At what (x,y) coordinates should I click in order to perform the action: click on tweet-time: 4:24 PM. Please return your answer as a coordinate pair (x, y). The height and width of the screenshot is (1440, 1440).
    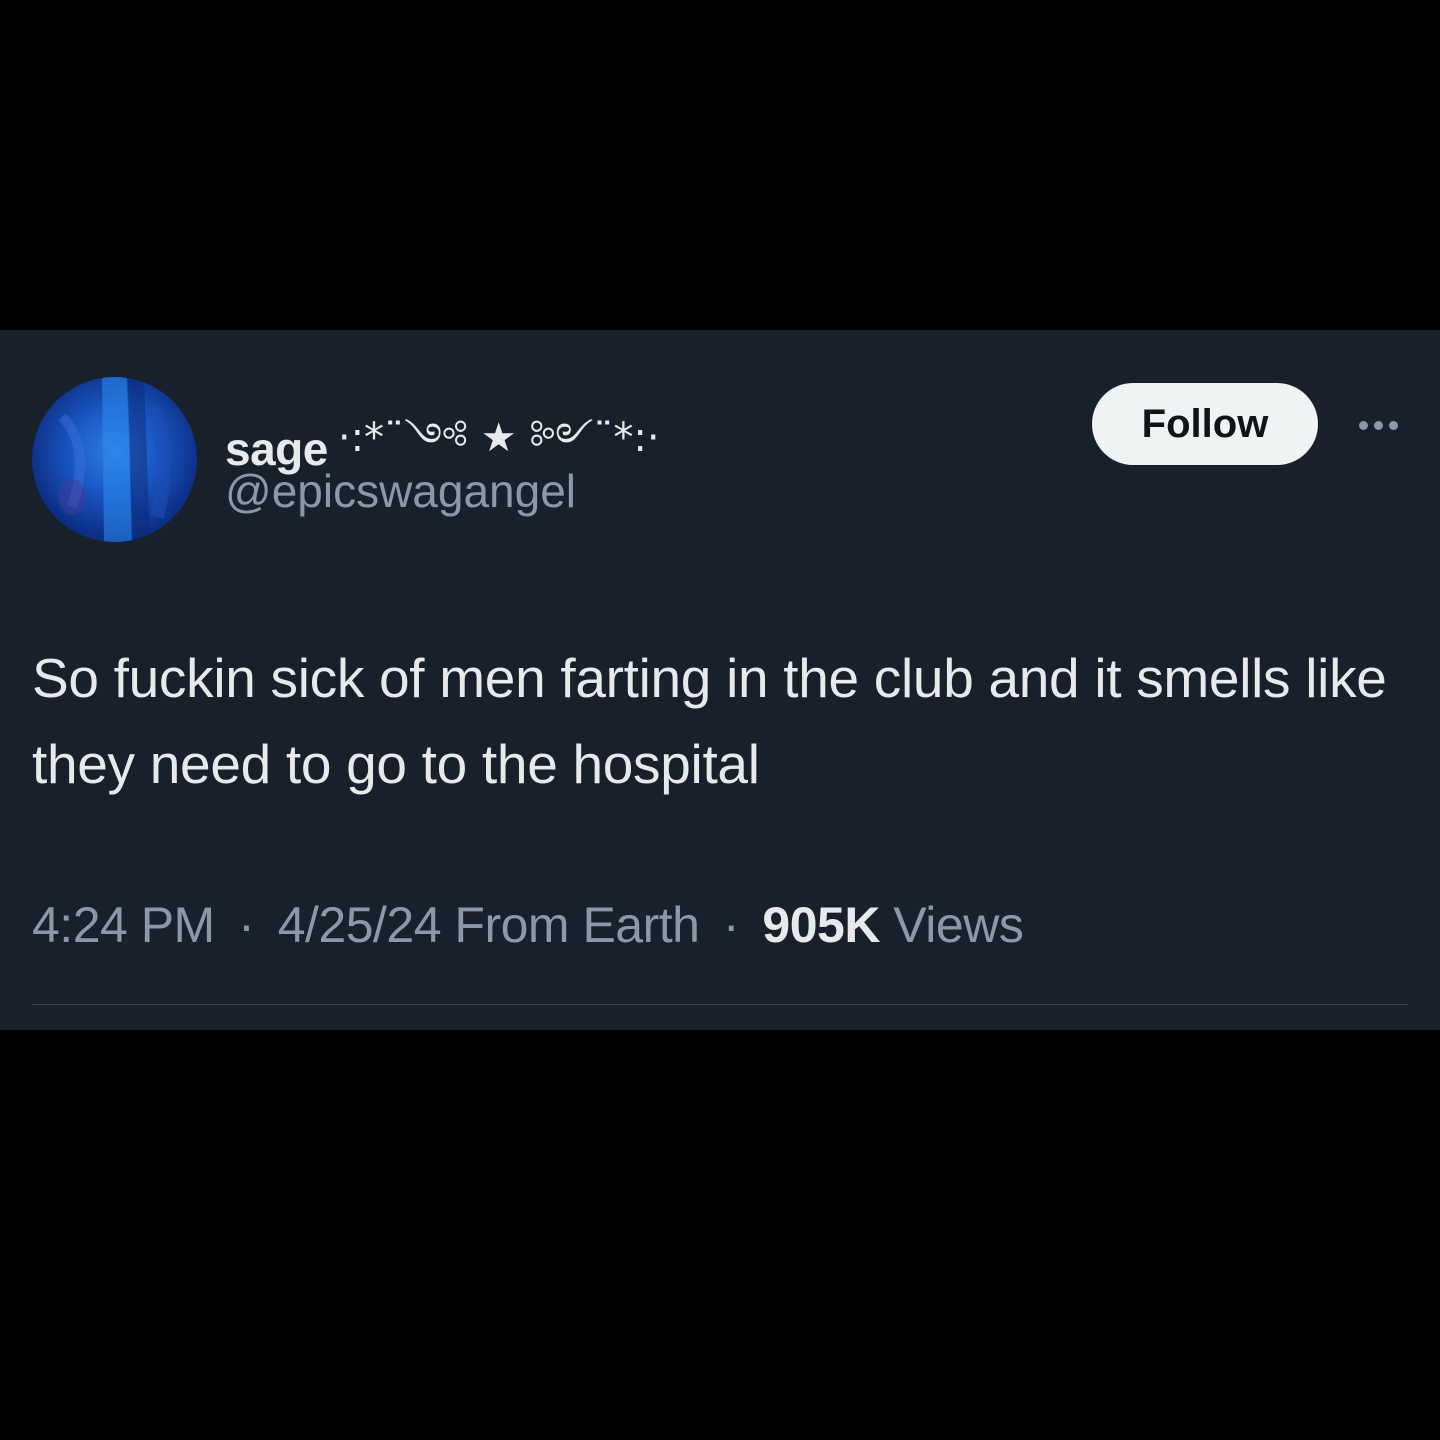
    Looking at the image, I should click on (123, 925).